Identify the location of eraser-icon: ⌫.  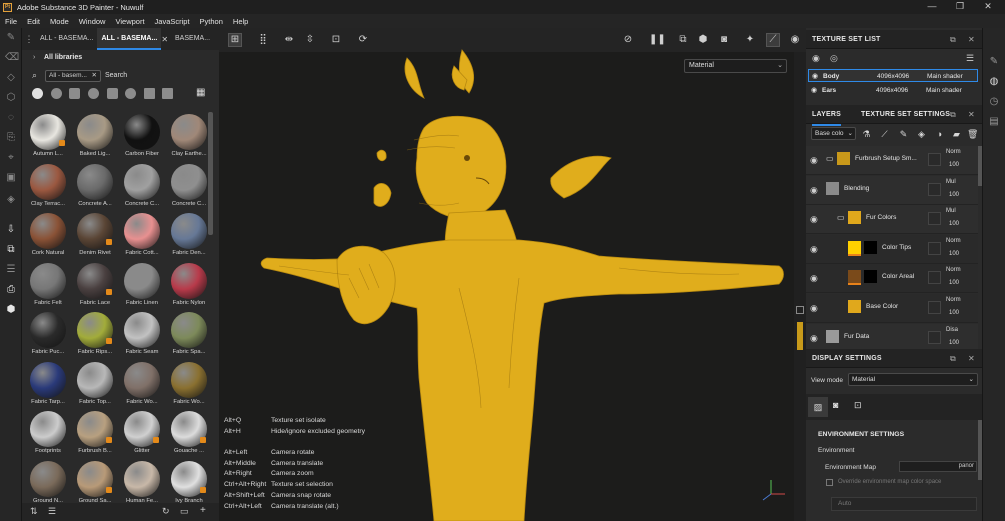
(12, 58).